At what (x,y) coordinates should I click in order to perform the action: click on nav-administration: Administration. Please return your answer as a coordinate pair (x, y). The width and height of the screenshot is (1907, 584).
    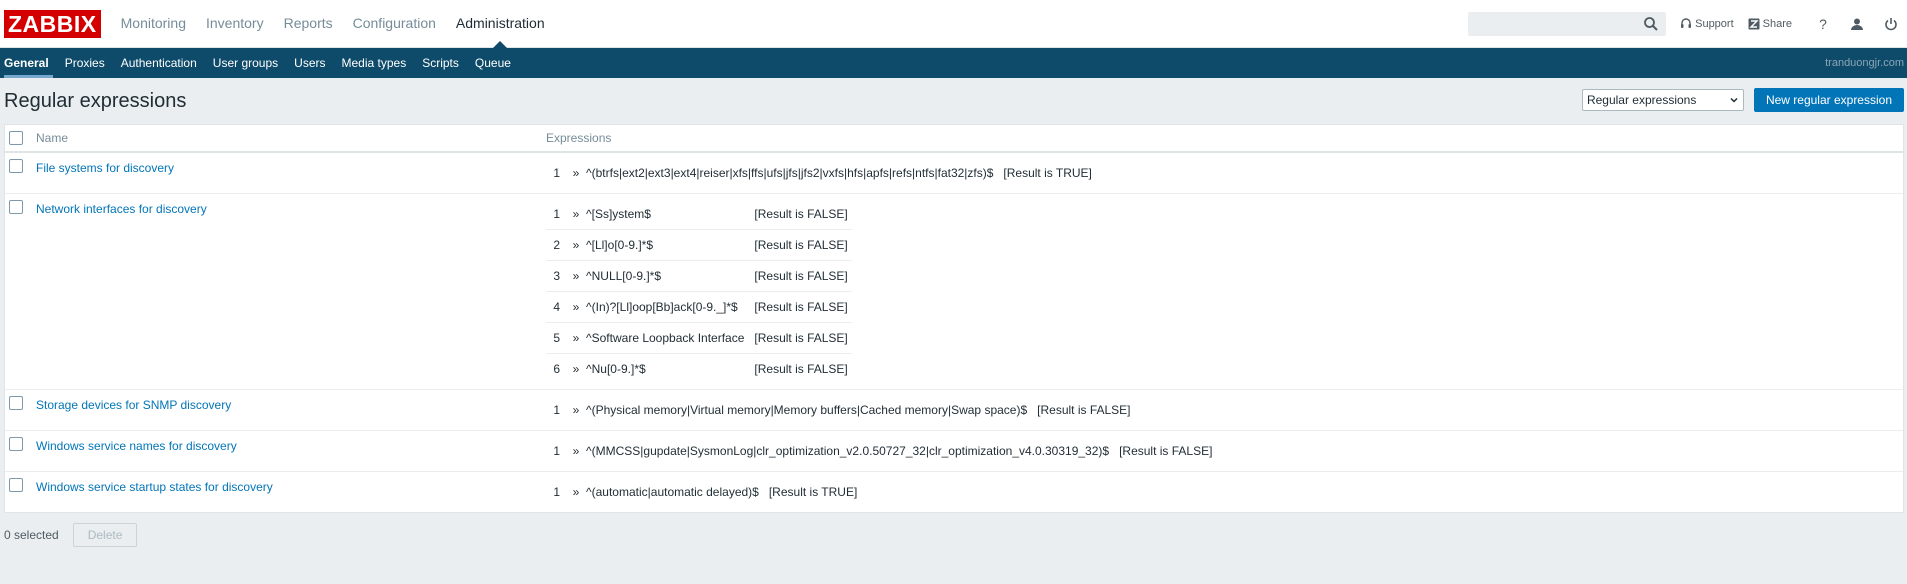
    Looking at the image, I should click on (500, 24).